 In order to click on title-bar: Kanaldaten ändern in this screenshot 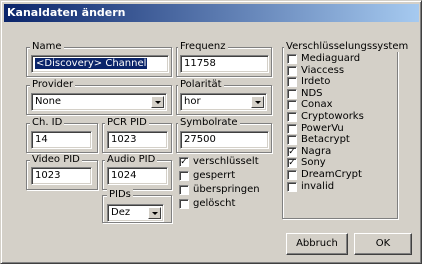, I will do `click(211, 13)`.